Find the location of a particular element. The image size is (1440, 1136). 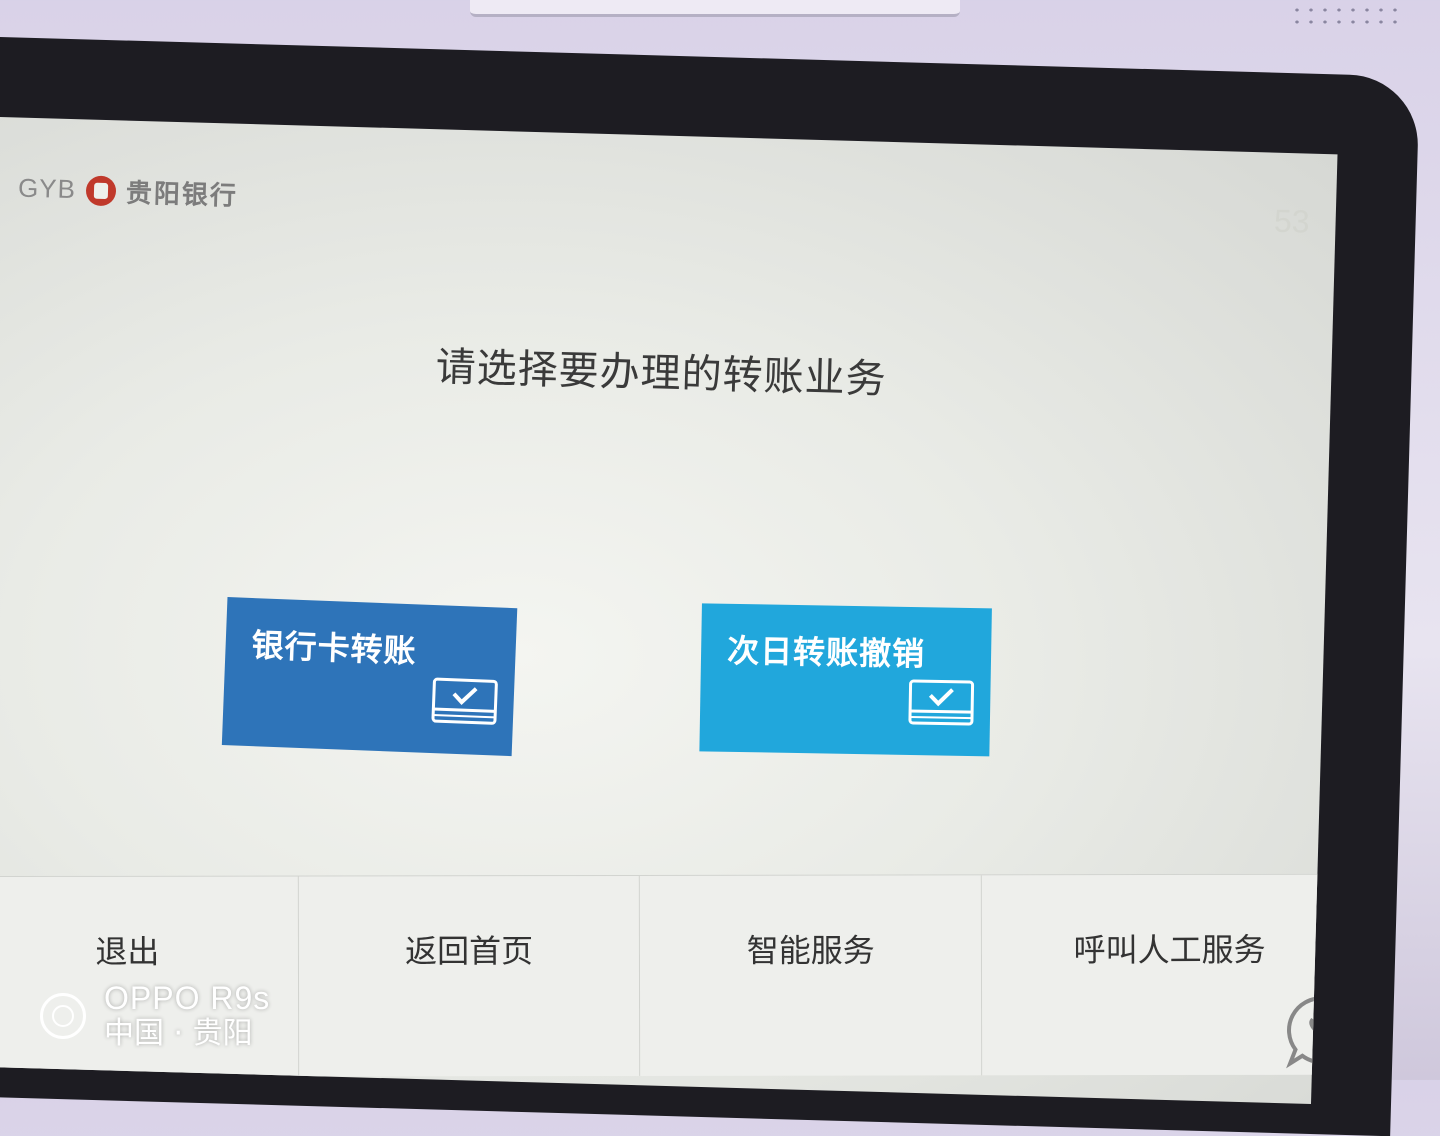

watermark-location: 中国 · 贵阳 is located at coordinates (178, 1033).